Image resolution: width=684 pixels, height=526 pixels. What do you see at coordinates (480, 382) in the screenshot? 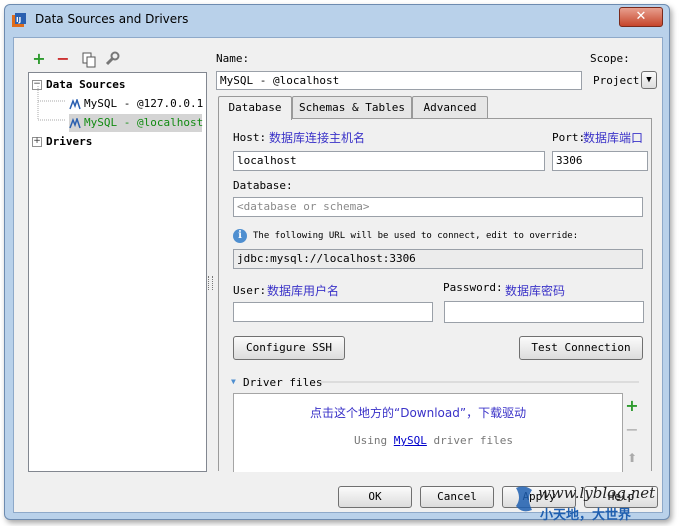
I see `section-divider` at bounding box center [480, 382].